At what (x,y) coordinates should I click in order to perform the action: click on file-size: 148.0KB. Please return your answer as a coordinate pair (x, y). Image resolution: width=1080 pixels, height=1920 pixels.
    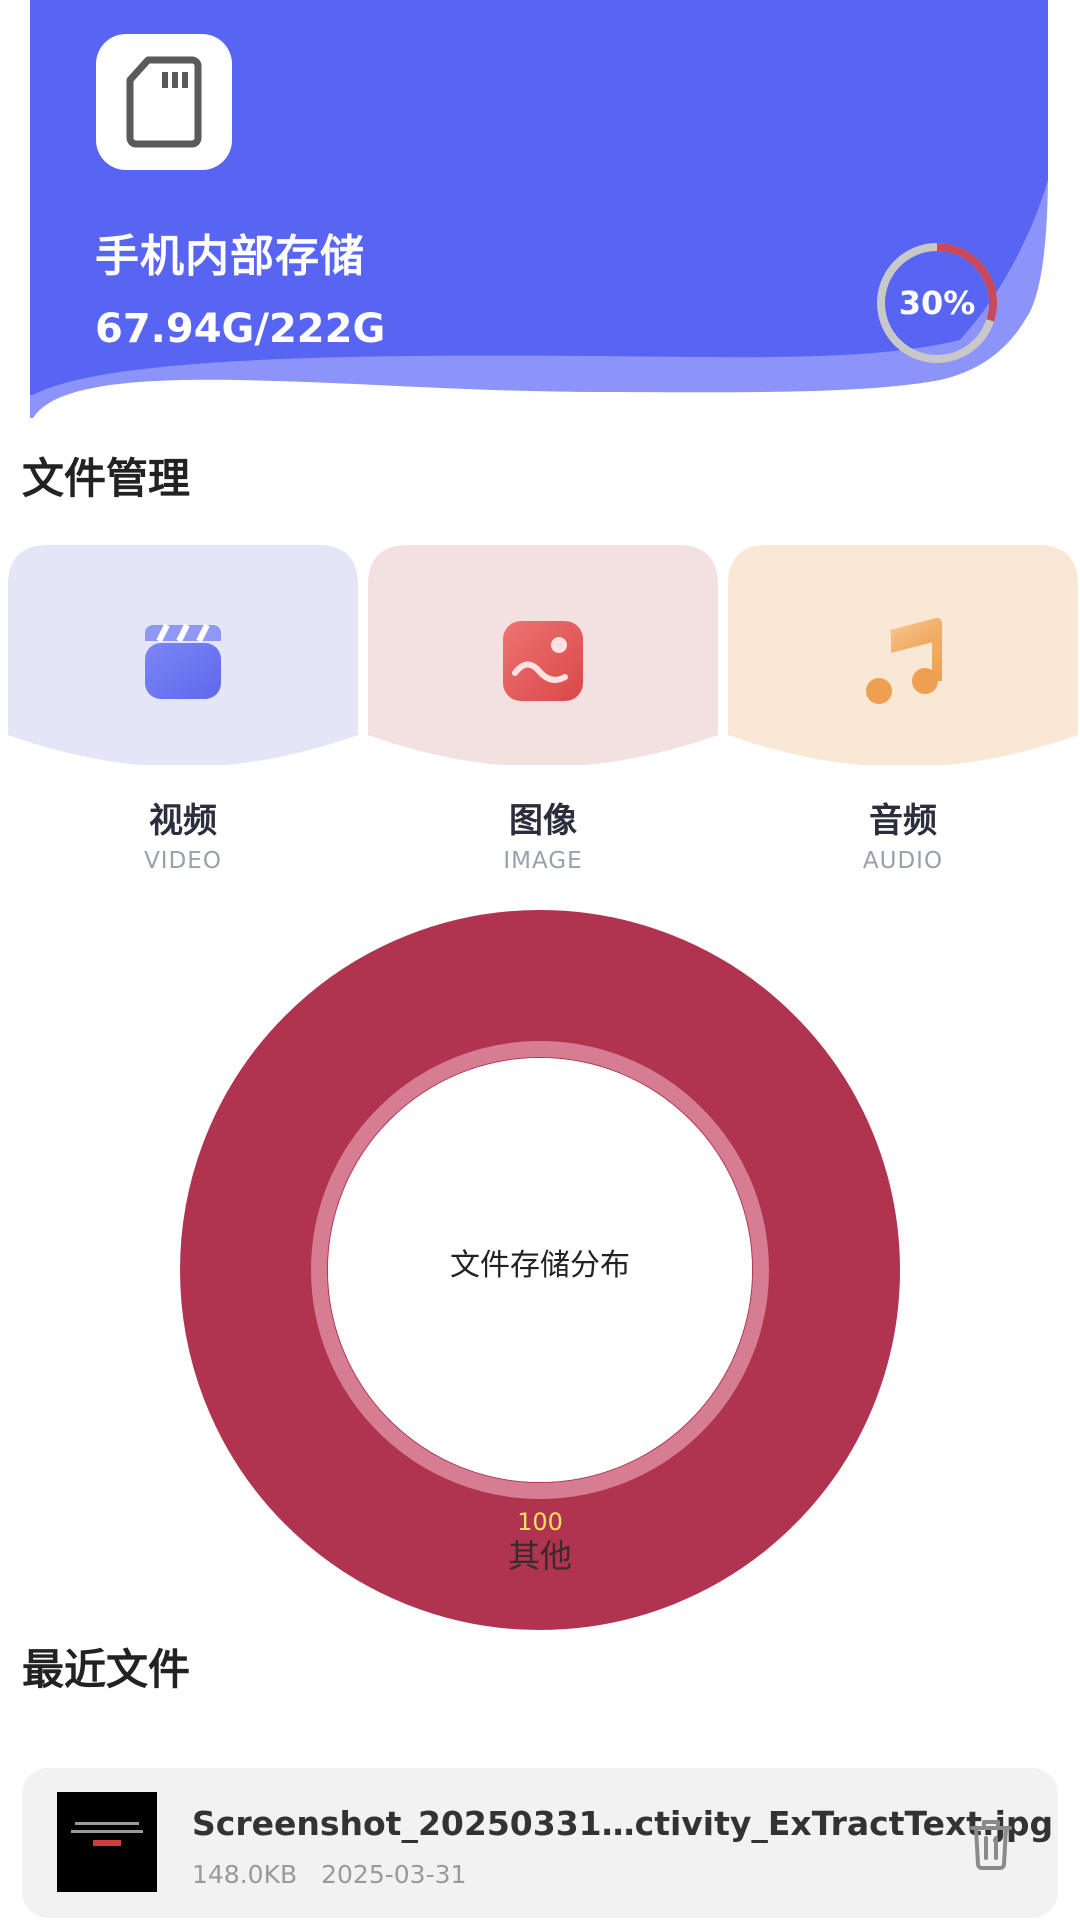
    Looking at the image, I should click on (245, 1874).